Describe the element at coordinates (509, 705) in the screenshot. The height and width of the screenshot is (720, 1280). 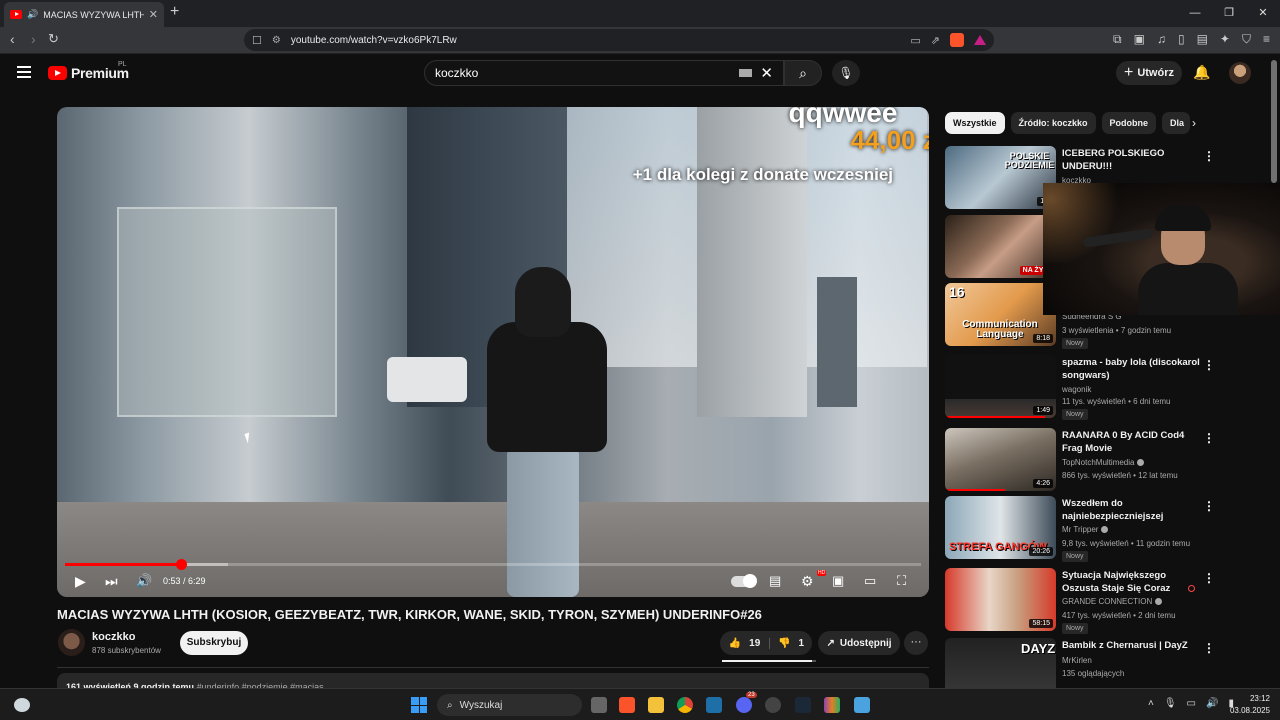
I see `taskbar-search: ⌕ Wyszukaj` at that location.